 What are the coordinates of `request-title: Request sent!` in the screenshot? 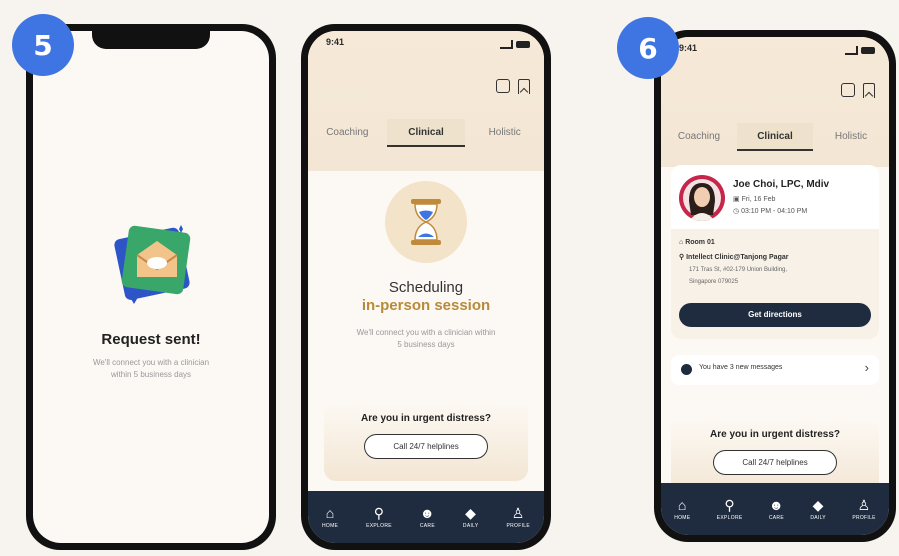 It's located at (151, 339).